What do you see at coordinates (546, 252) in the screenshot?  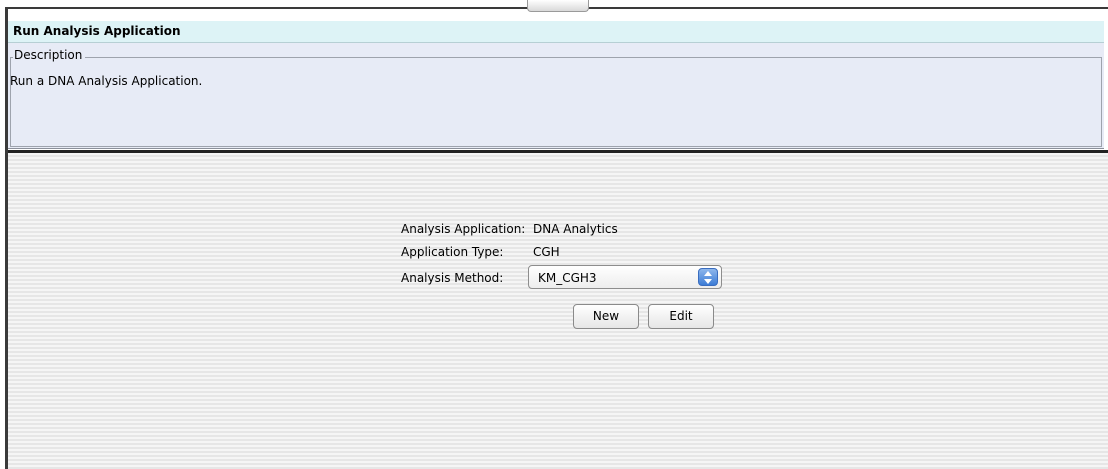 I see `application-type-value: CGH` at bounding box center [546, 252].